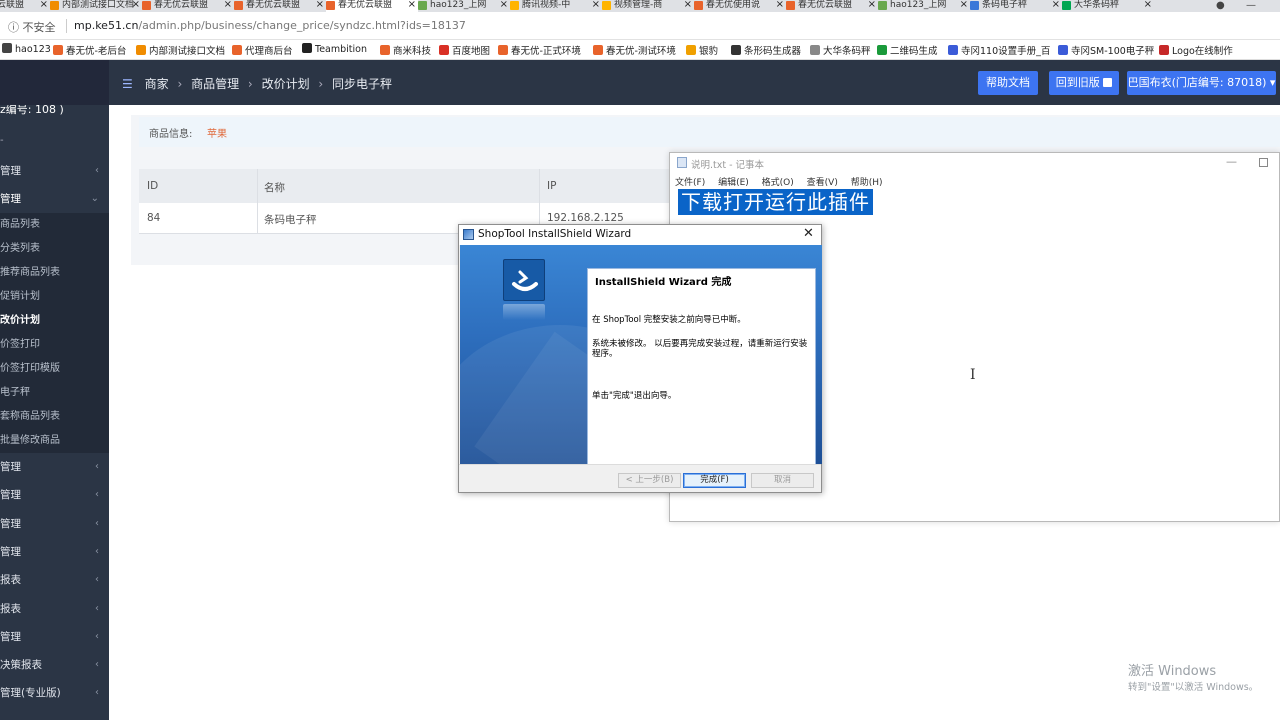  What do you see at coordinates (733, 183) in the screenshot?
I see `menu-edit: 编辑(E)` at bounding box center [733, 183].